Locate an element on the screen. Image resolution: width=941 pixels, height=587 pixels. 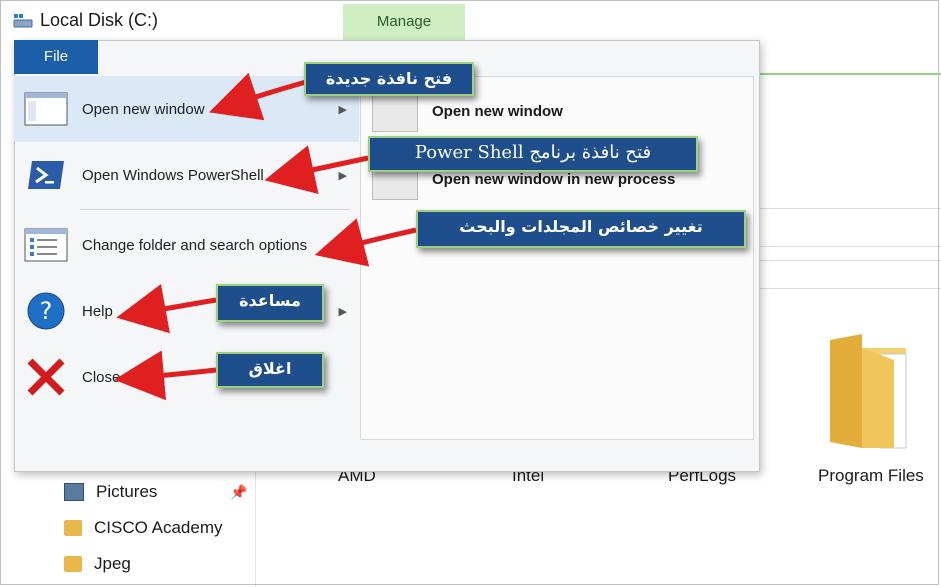
new-window-icon is located at coordinates (46, 109).